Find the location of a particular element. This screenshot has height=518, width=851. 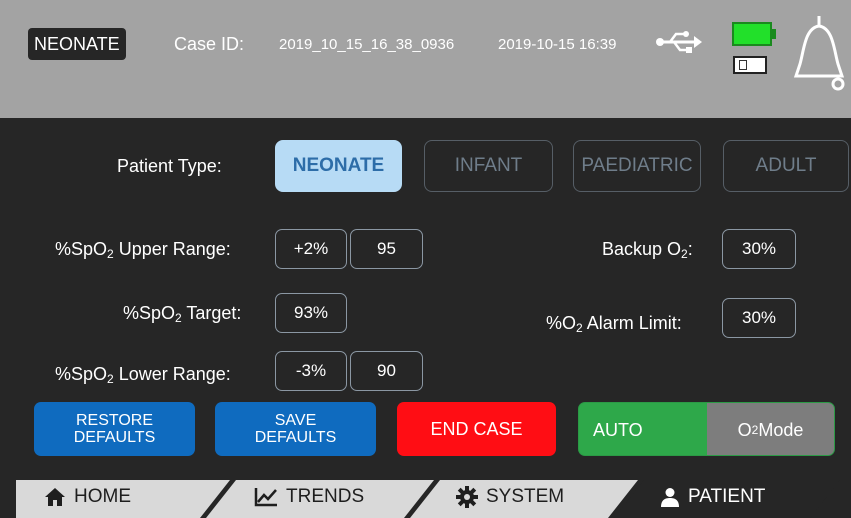

spo2-upper-range-label: %SpO2 Upper Range: is located at coordinates (143, 250).